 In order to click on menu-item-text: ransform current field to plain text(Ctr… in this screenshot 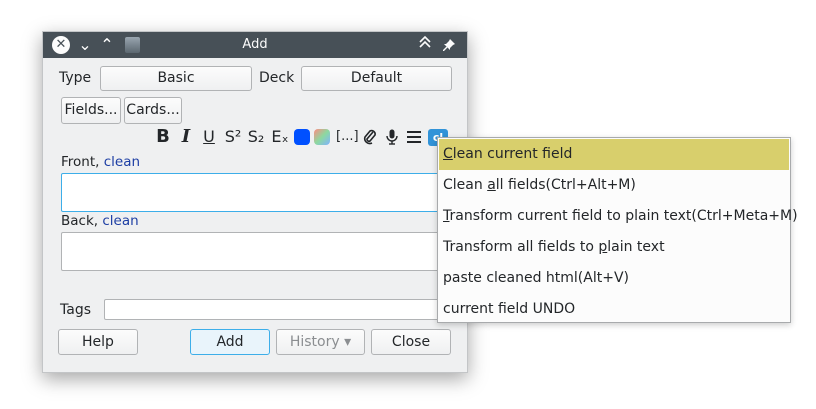, I will do `click(623, 216)`.